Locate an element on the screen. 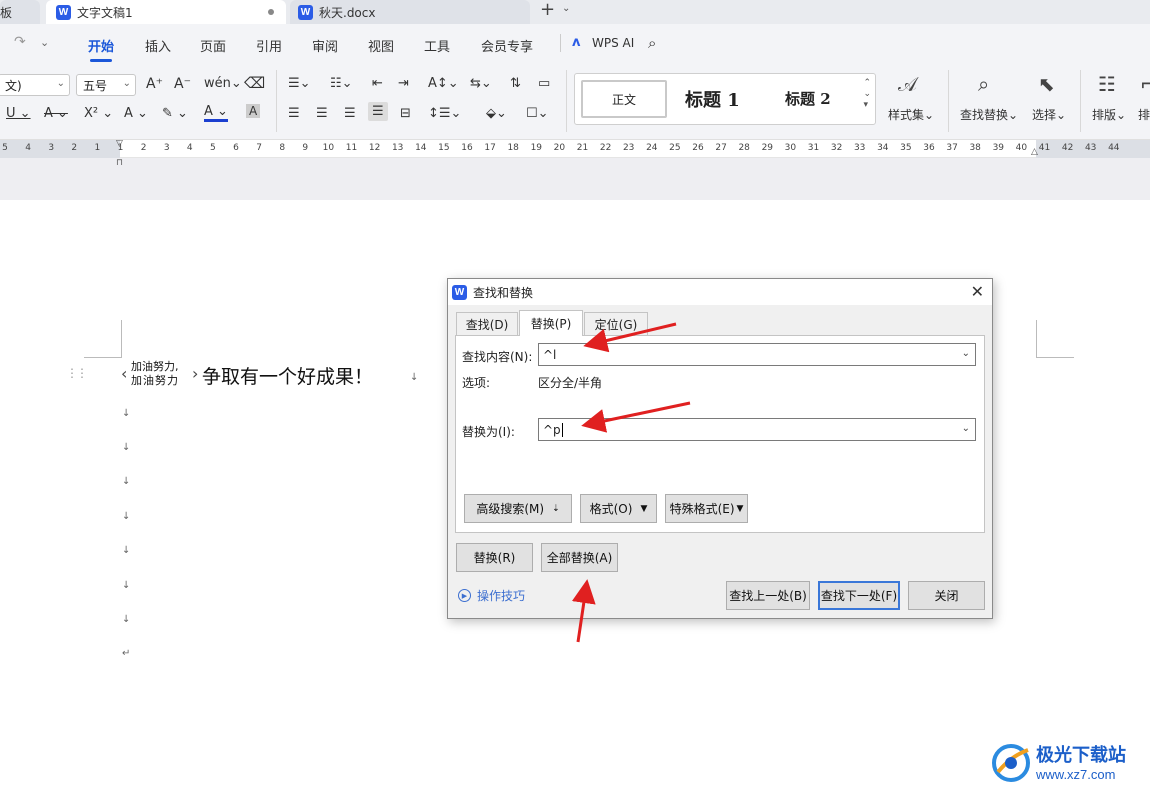 The width and height of the screenshot is (1150, 794). ruler-tick: 20 is located at coordinates (559, 148).